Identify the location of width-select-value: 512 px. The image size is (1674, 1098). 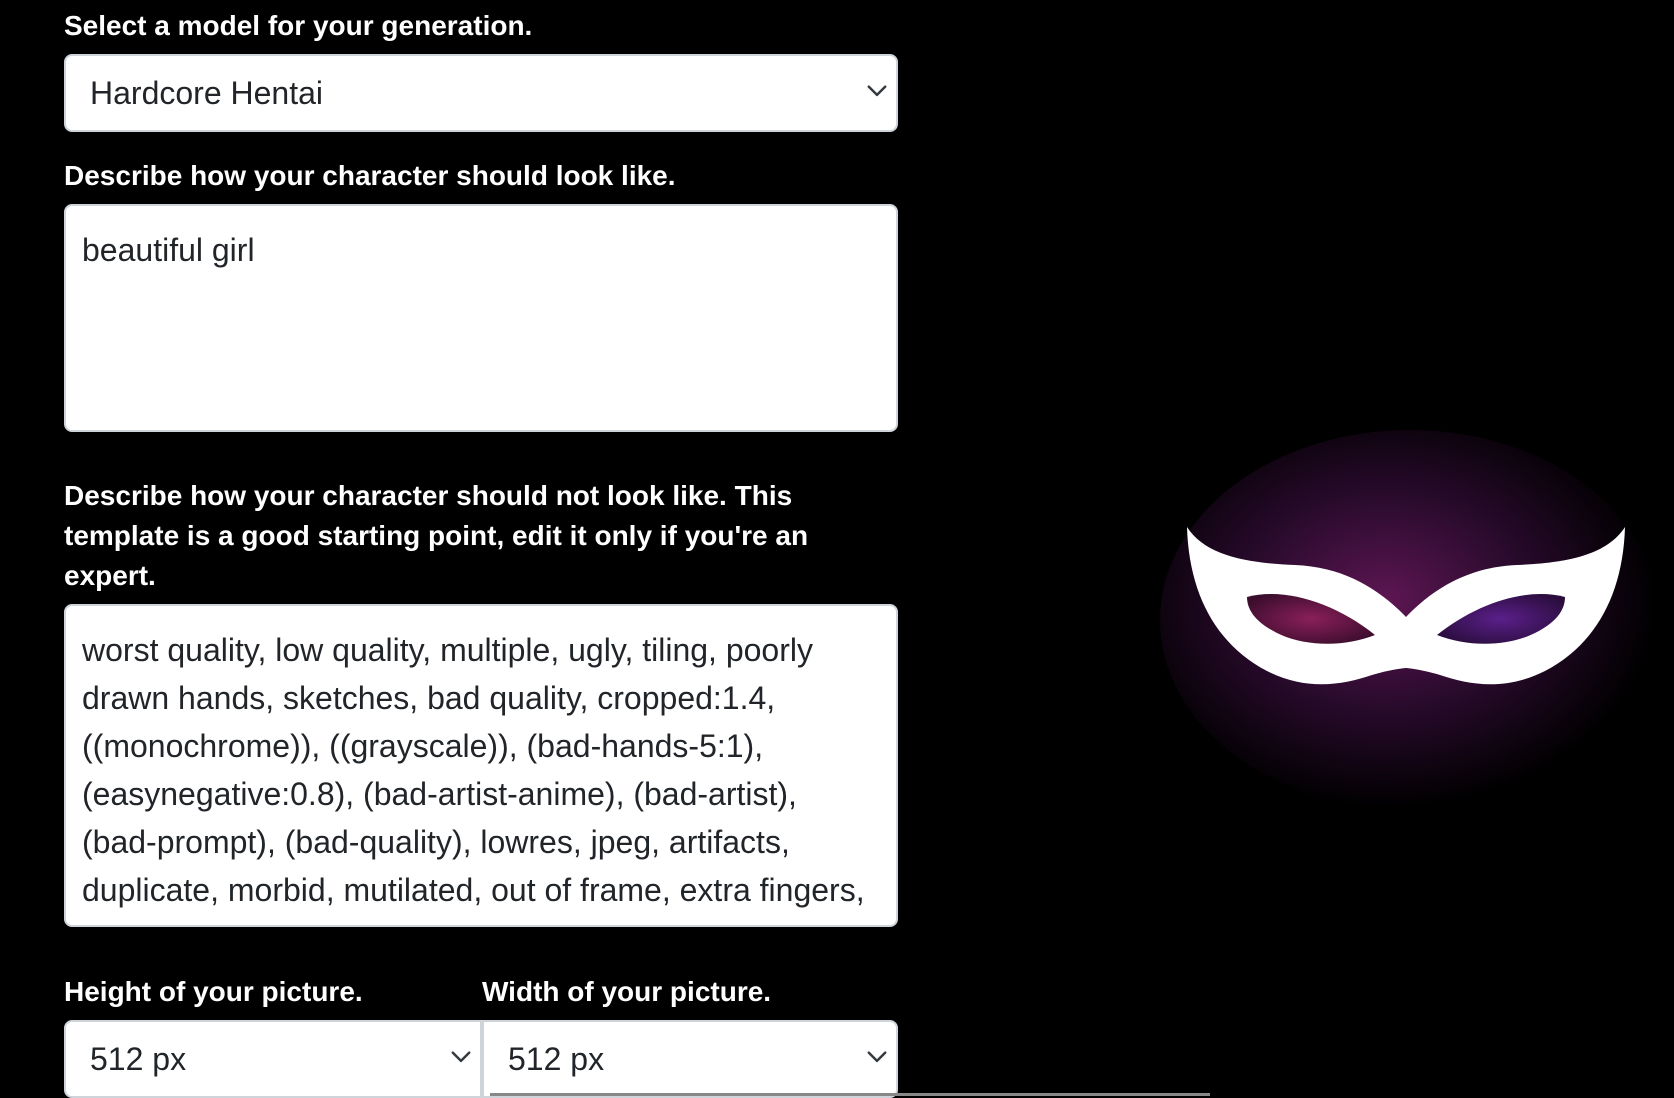
(556, 1058).